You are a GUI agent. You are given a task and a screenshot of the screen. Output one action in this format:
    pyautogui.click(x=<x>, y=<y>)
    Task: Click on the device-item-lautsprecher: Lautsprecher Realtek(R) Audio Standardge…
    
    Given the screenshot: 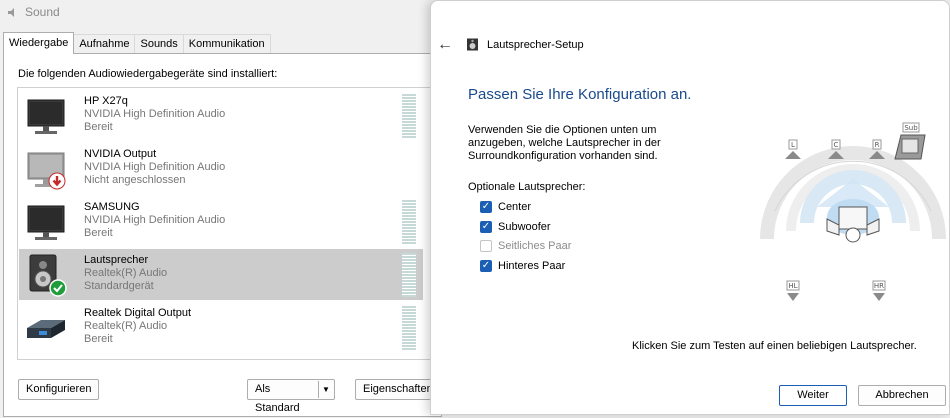 What is the action you would take?
    pyautogui.click(x=221, y=274)
    